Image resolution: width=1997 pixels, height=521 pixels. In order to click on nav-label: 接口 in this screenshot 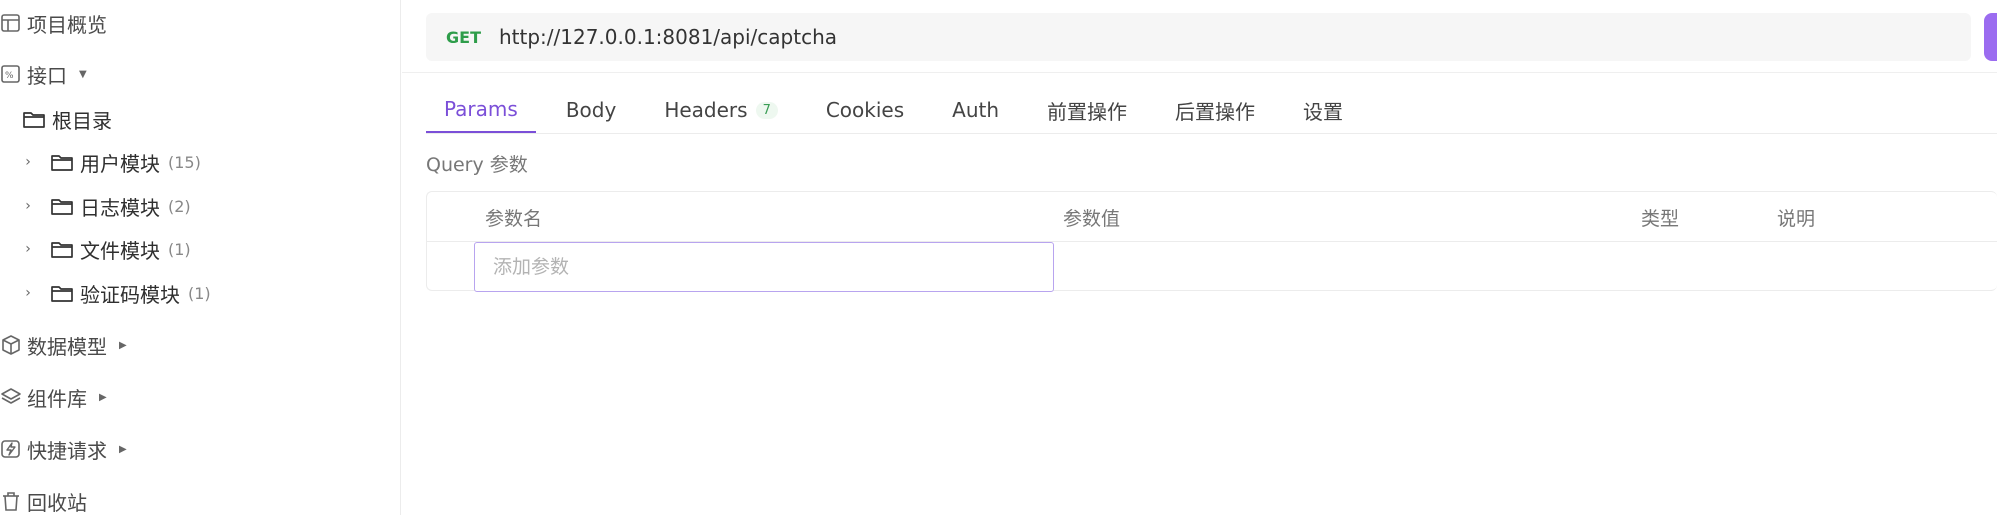, I will do `click(47, 75)`.